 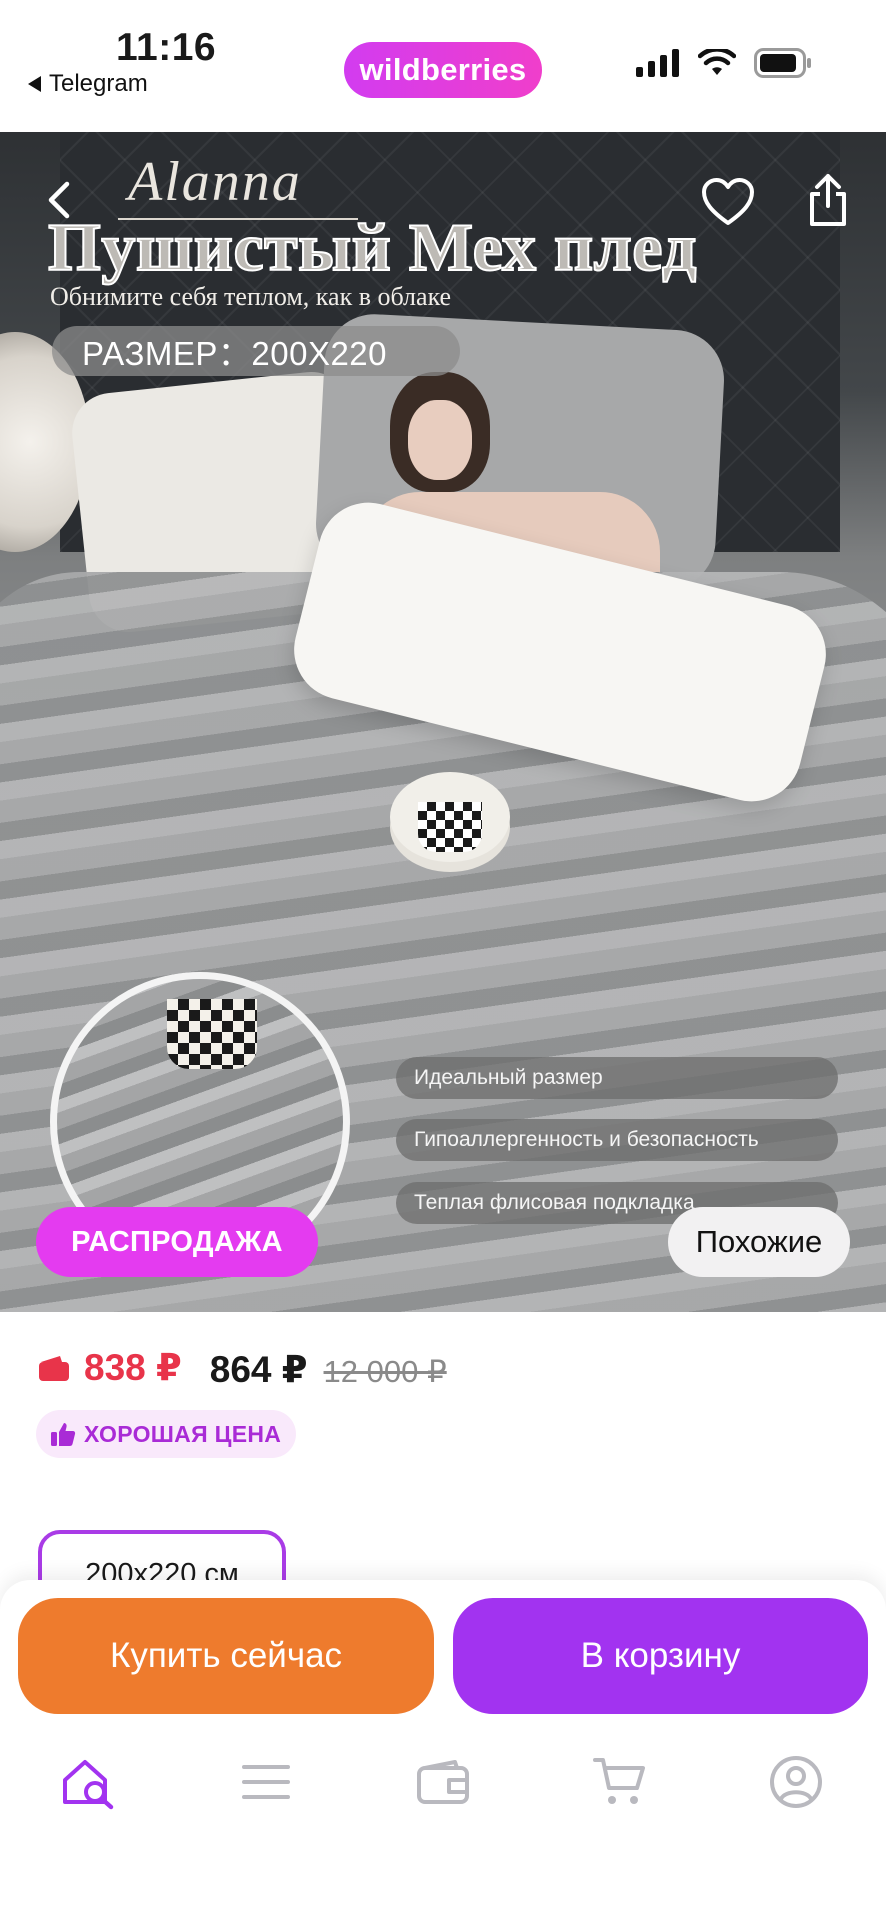 I want to click on cup-graphic, so click(x=450, y=817).